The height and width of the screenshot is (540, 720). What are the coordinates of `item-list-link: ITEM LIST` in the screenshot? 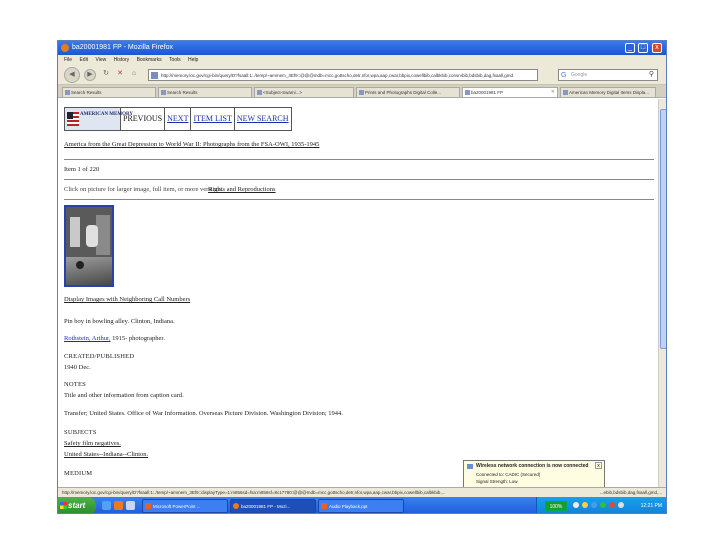 It's located at (213, 119).